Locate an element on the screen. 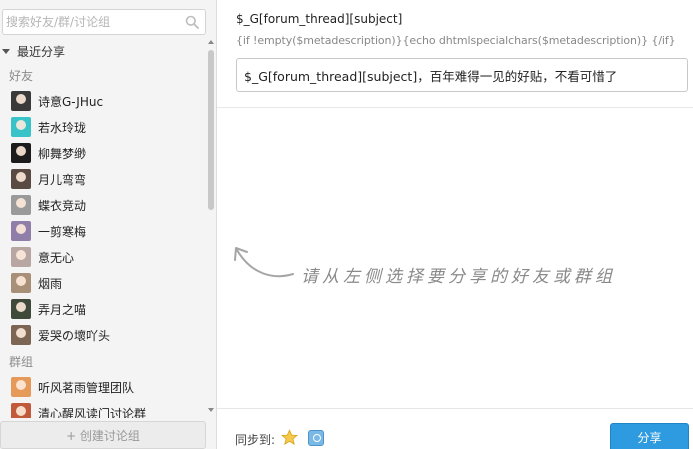 The height and width of the screenshot is (449, 693). friend-item: 若水玲珑 is located at coordinates (103, 127).